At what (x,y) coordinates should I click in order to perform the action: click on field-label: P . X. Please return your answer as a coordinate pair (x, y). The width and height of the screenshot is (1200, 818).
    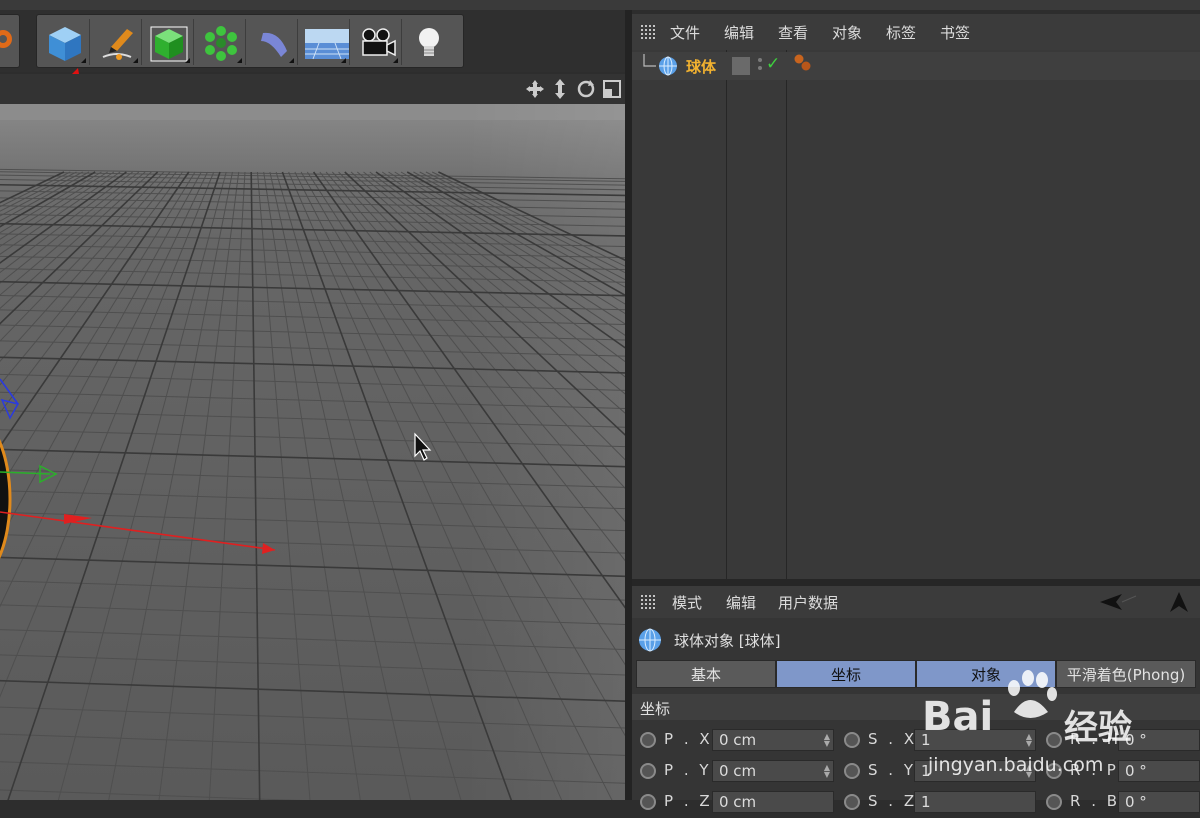
    Looking at the image, I should click on (688, 739).